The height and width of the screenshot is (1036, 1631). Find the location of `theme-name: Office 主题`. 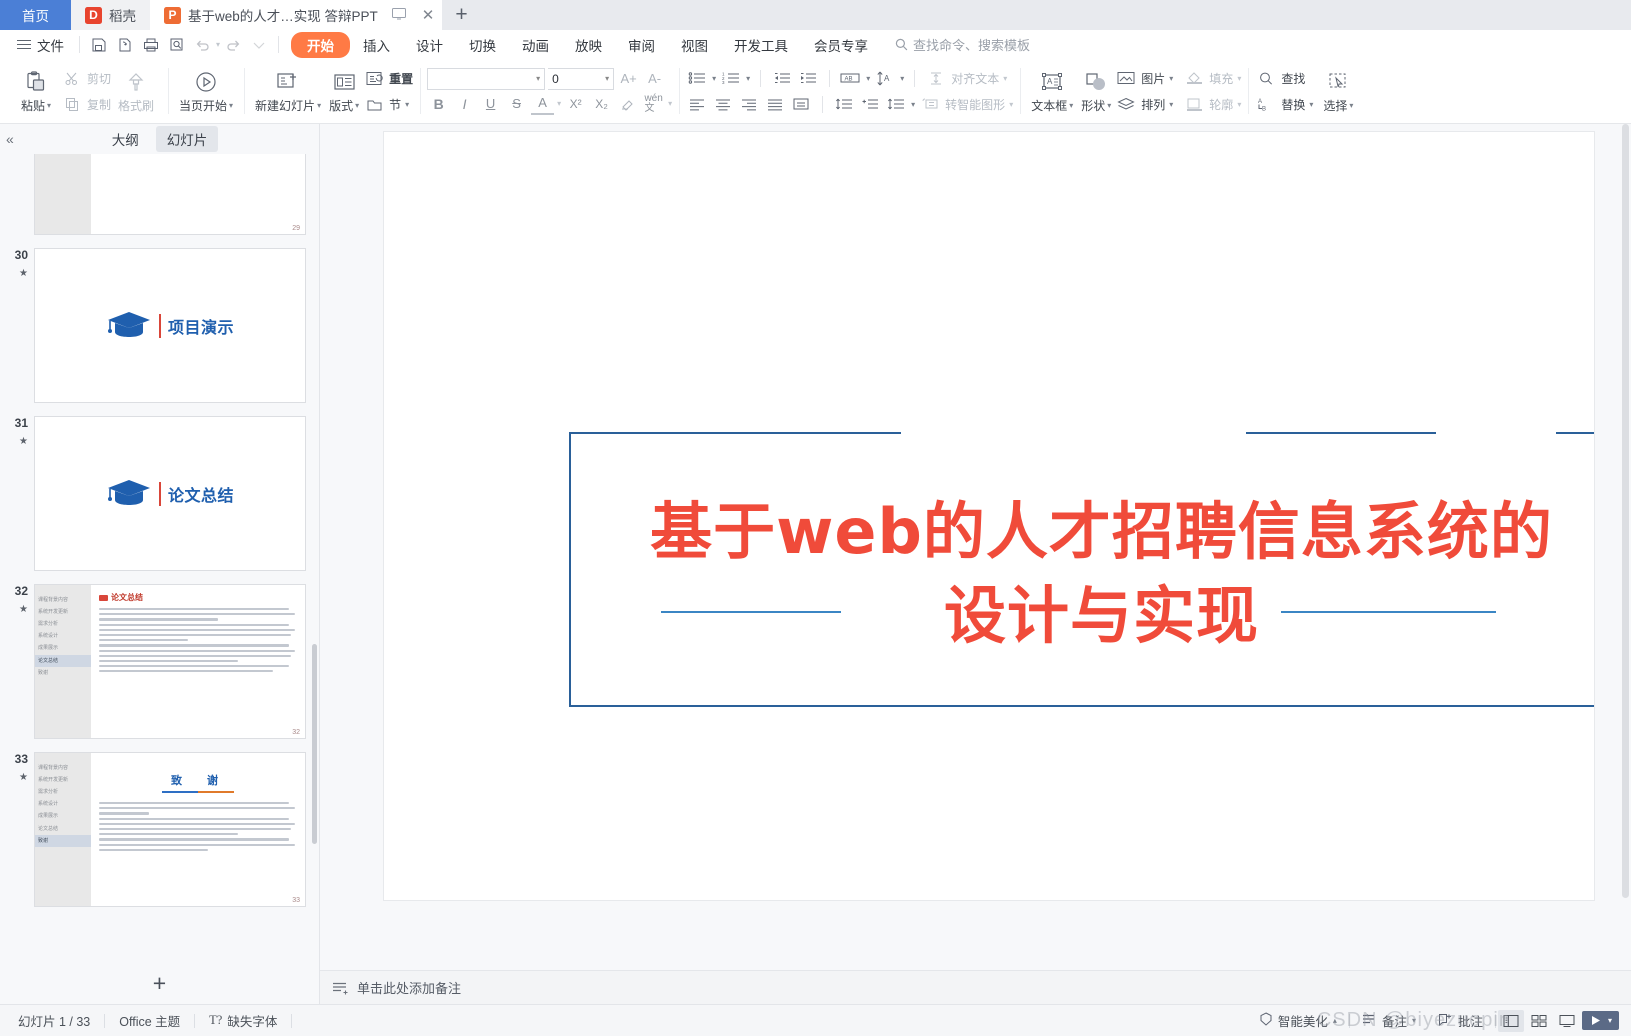

theme-name: Office 主题 is located at coordinates (149, 1020).